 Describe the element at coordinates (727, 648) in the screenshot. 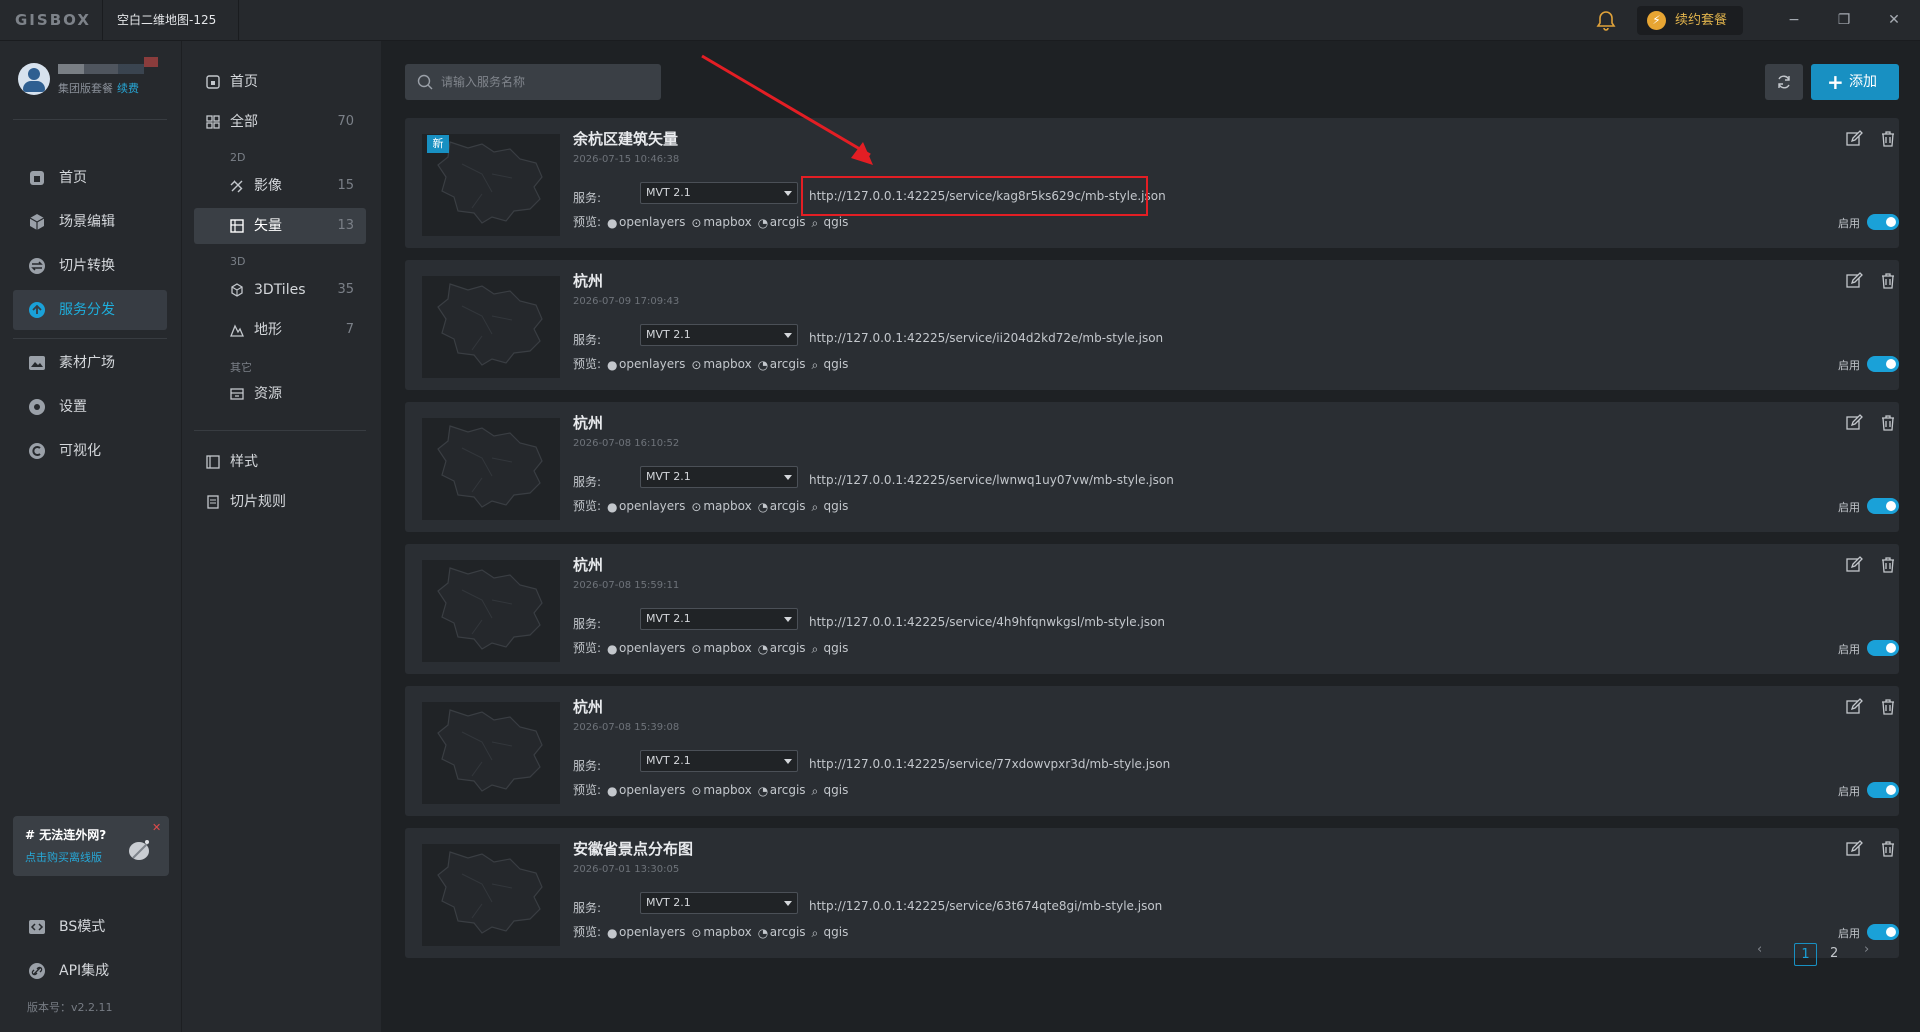

I see `preview-option-label: mapbox` at that location.